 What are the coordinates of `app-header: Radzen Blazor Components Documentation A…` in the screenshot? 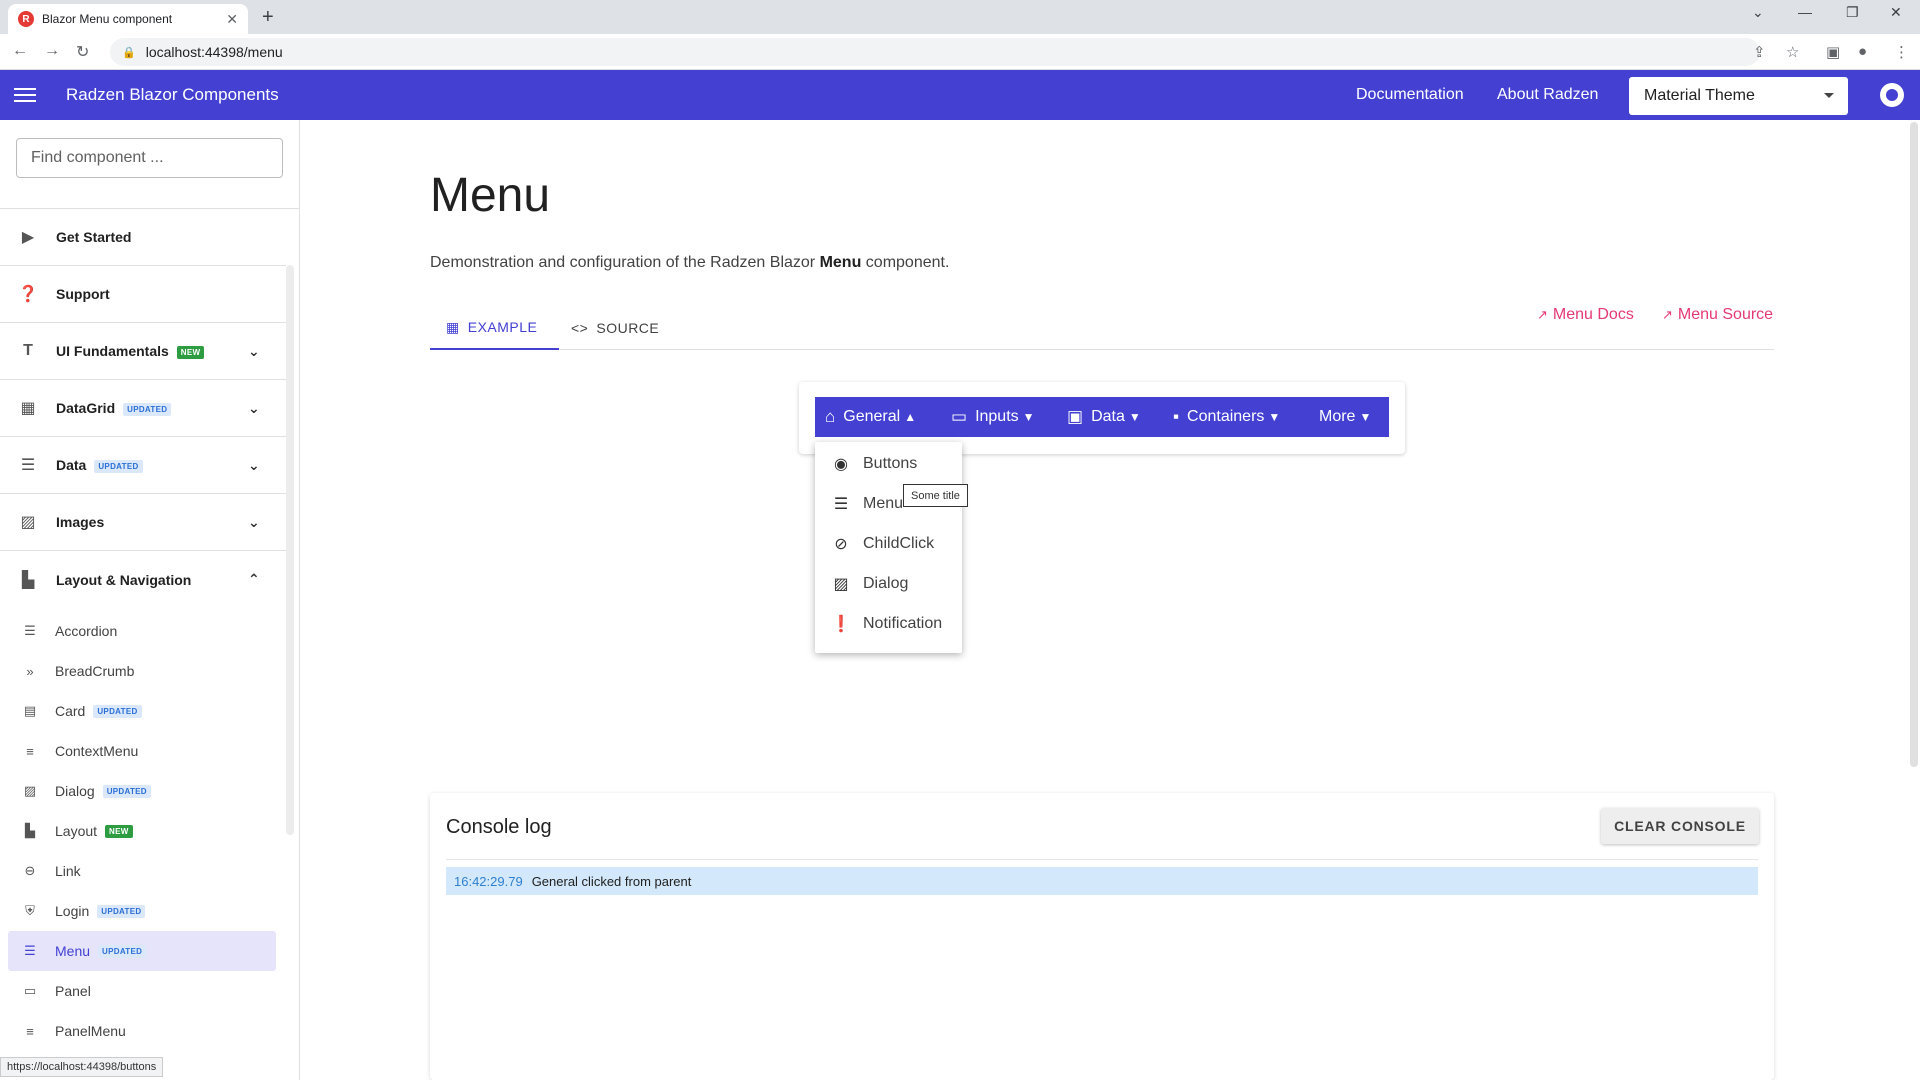 It's located at (960, 95).